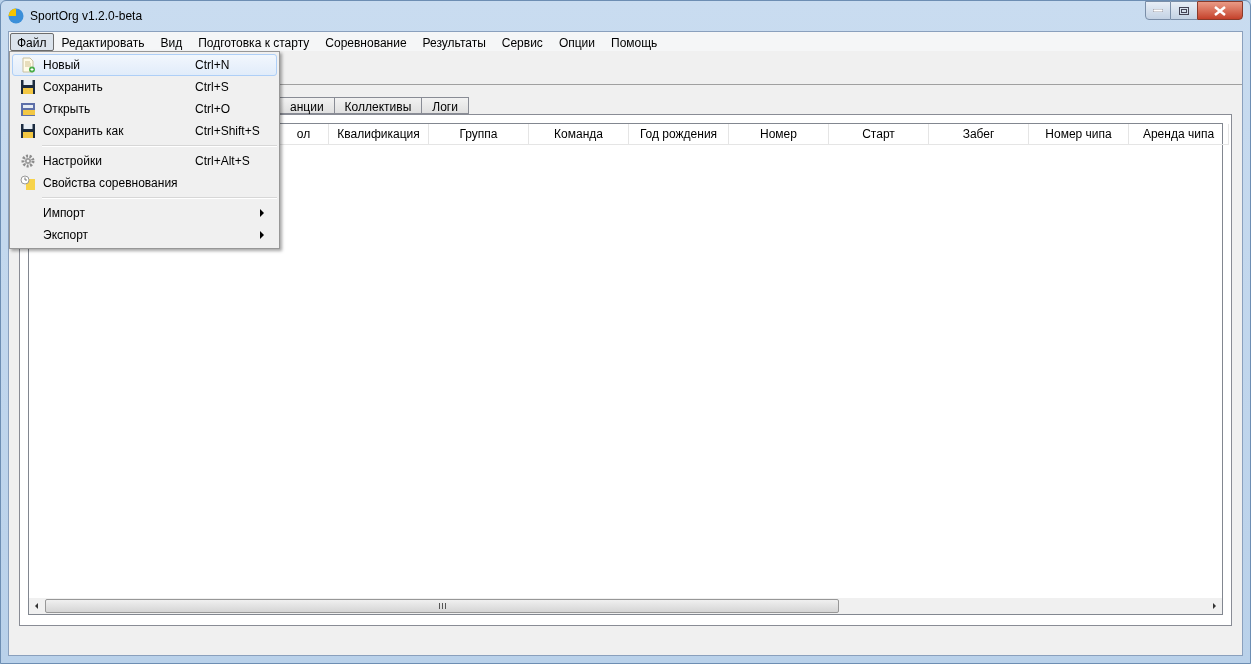 The width and height of the screenshot is (1251, 664). Describe the element at coordinates (454, 41) in the screenshot. I see `menu-item: Результаты` at that location.